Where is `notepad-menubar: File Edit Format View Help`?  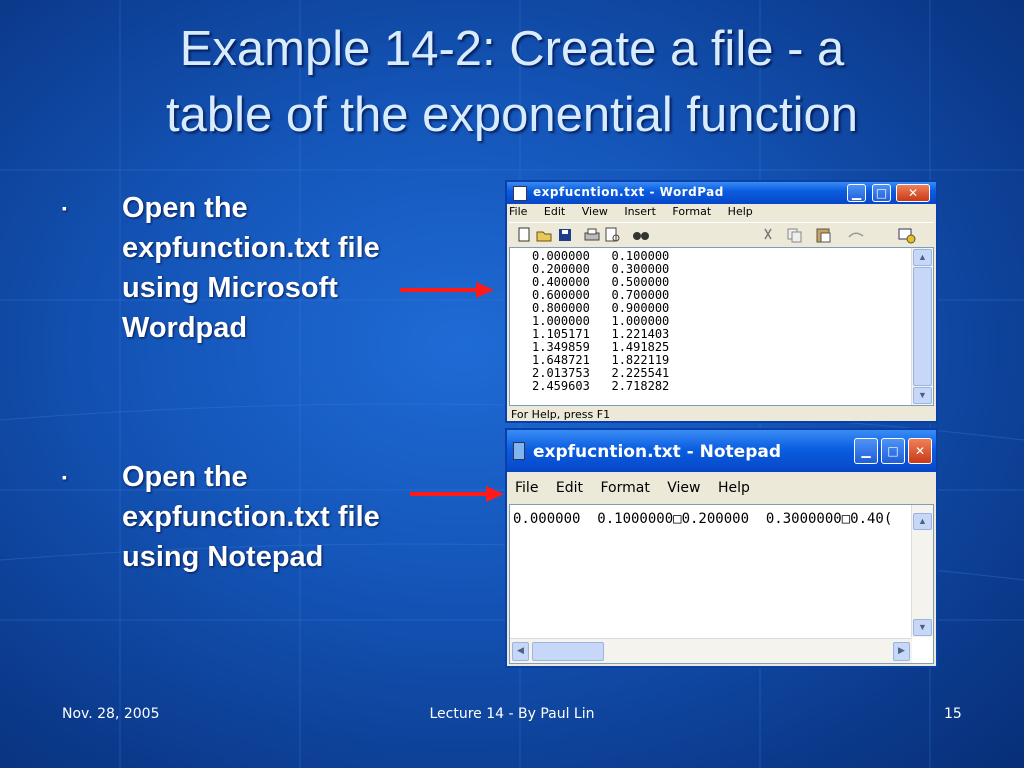 notepad-menubar: File Edit Format View Help is located at coordinates (721, 488).